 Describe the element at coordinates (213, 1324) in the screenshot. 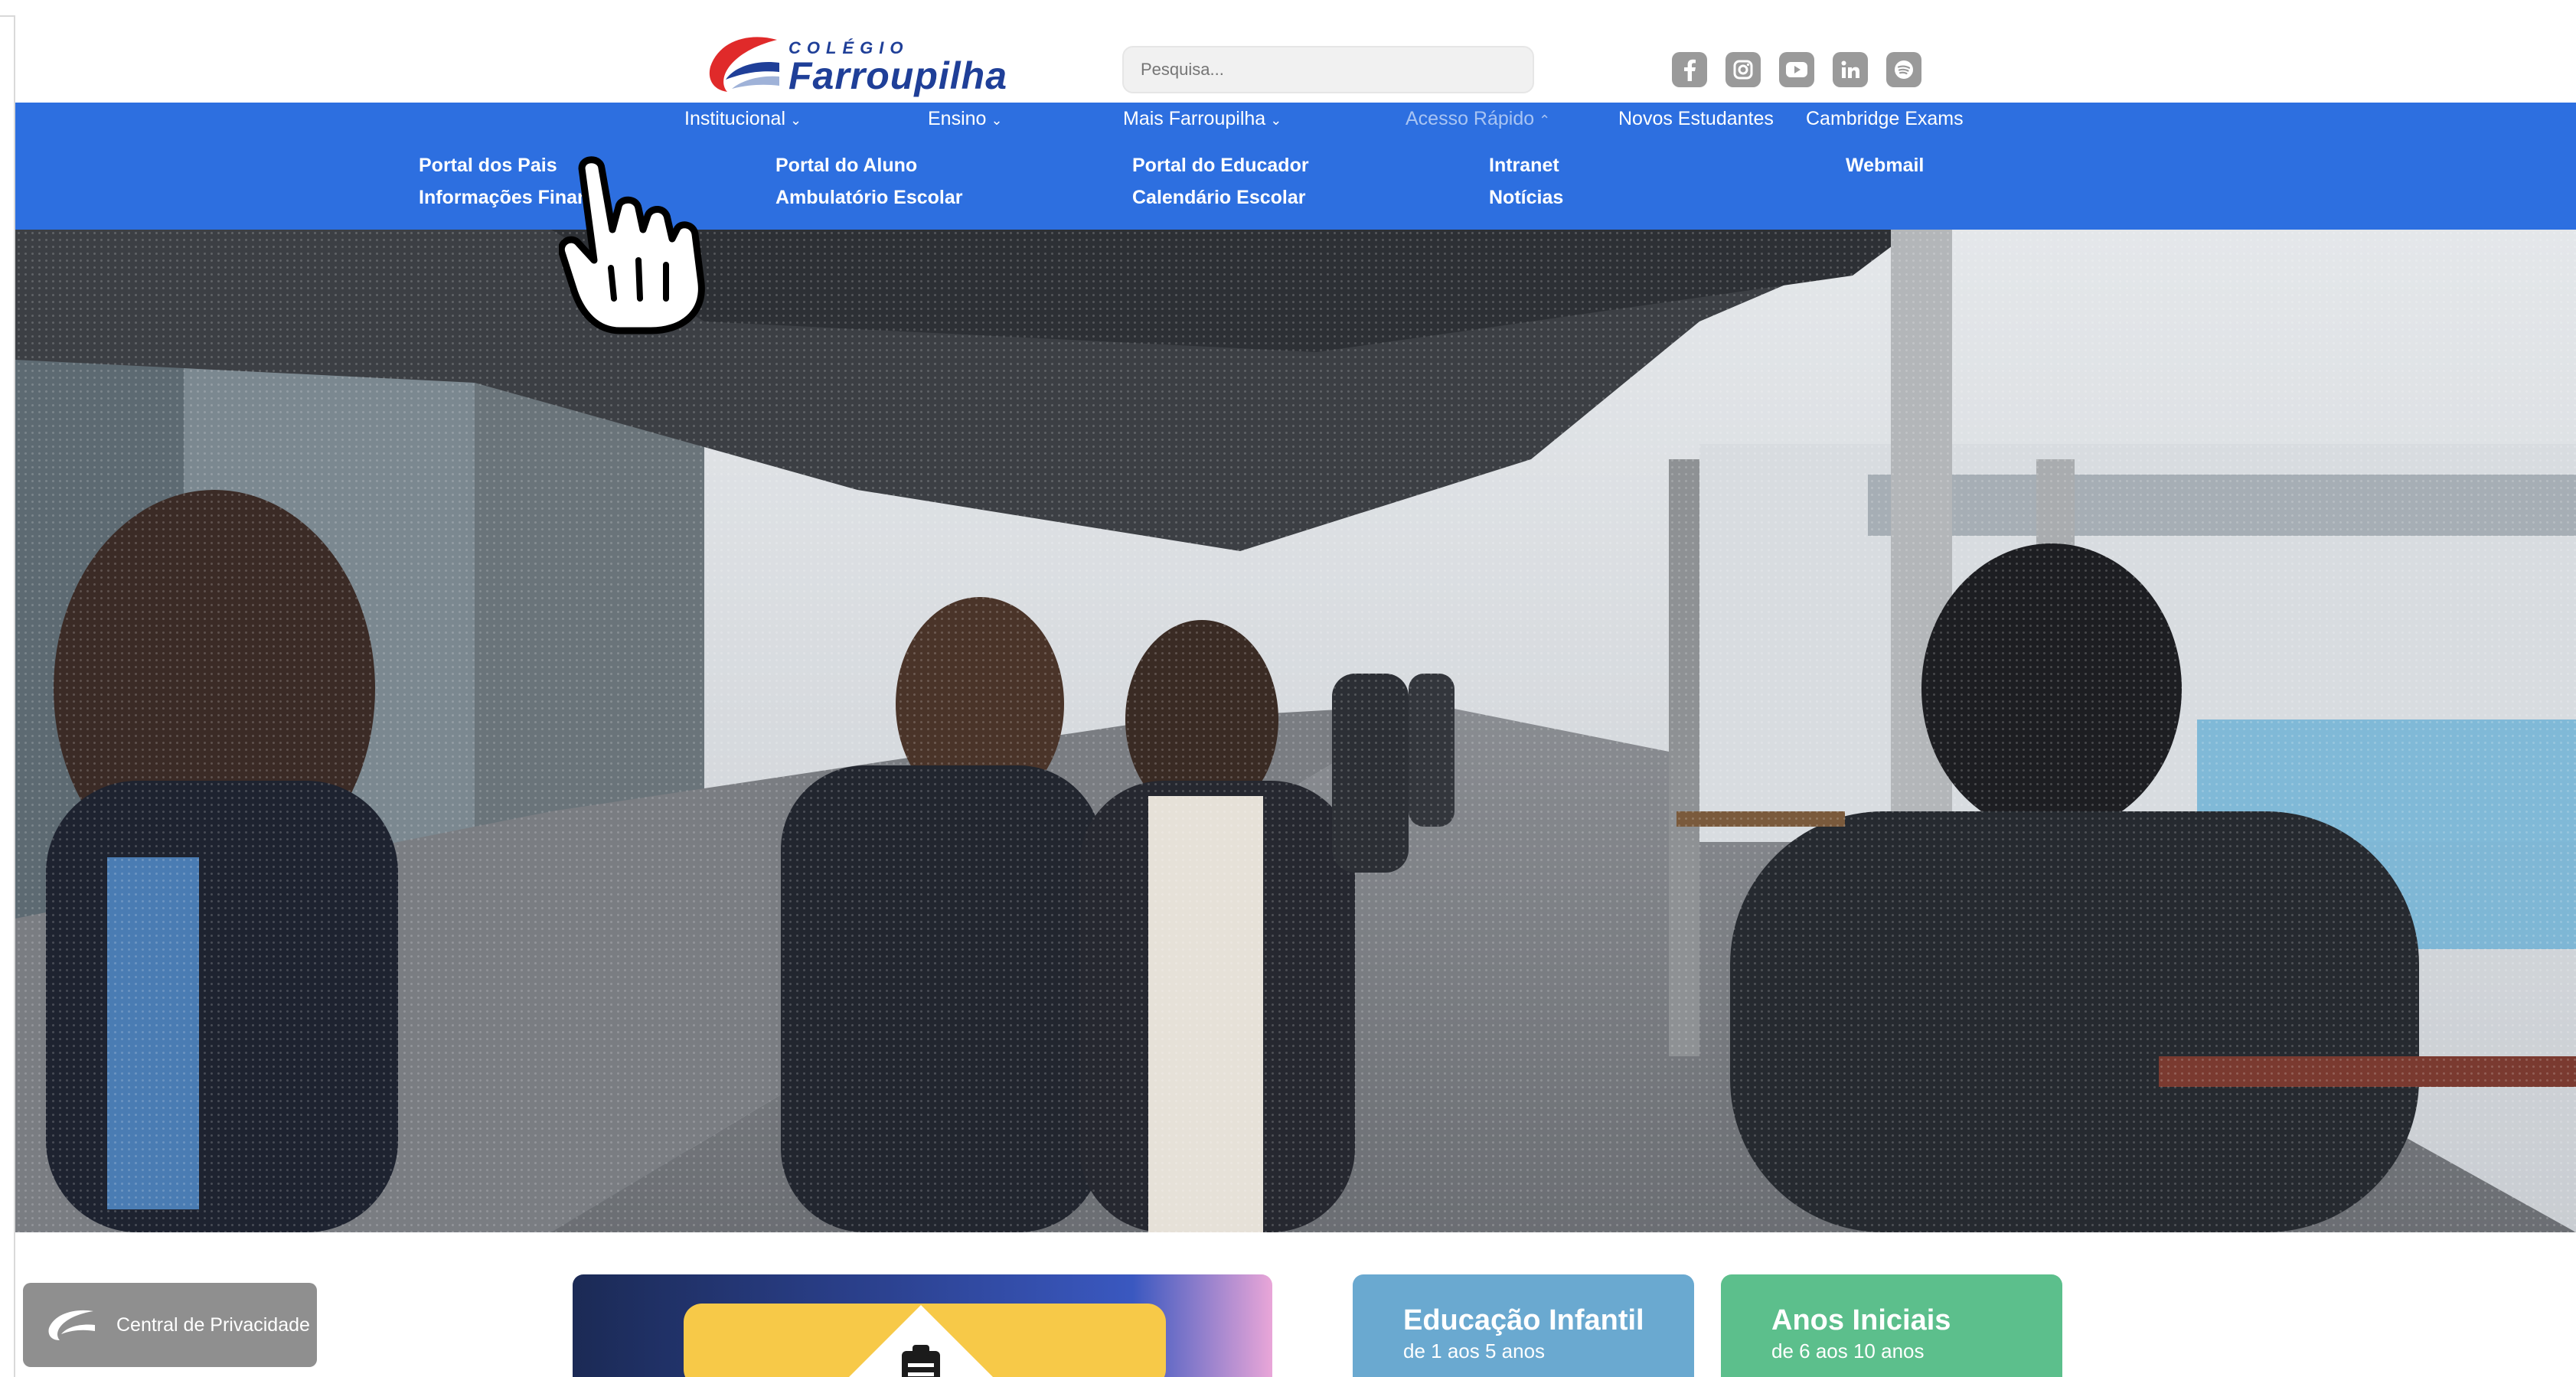

I see `privacy-label: Central de Privacidade` at that location.